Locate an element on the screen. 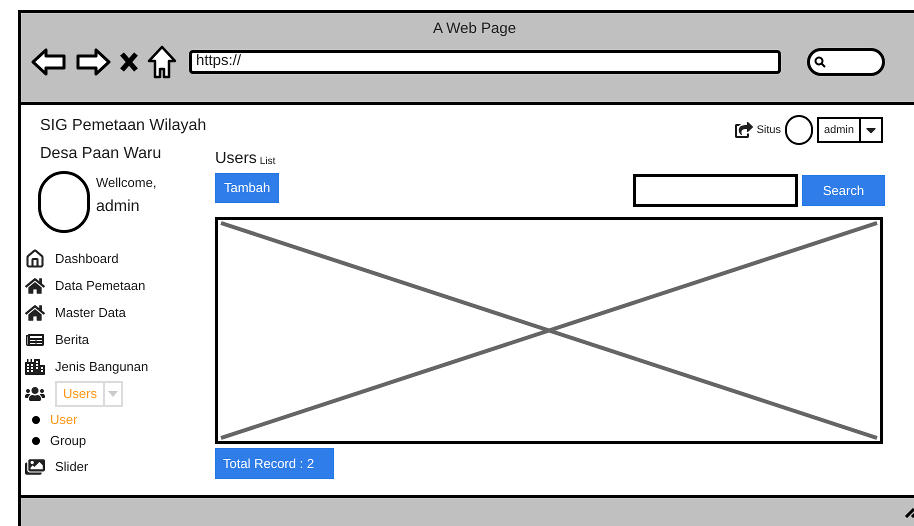 The image size is (914, 526). menu-item: Slider is located at coordinates (71, 466).